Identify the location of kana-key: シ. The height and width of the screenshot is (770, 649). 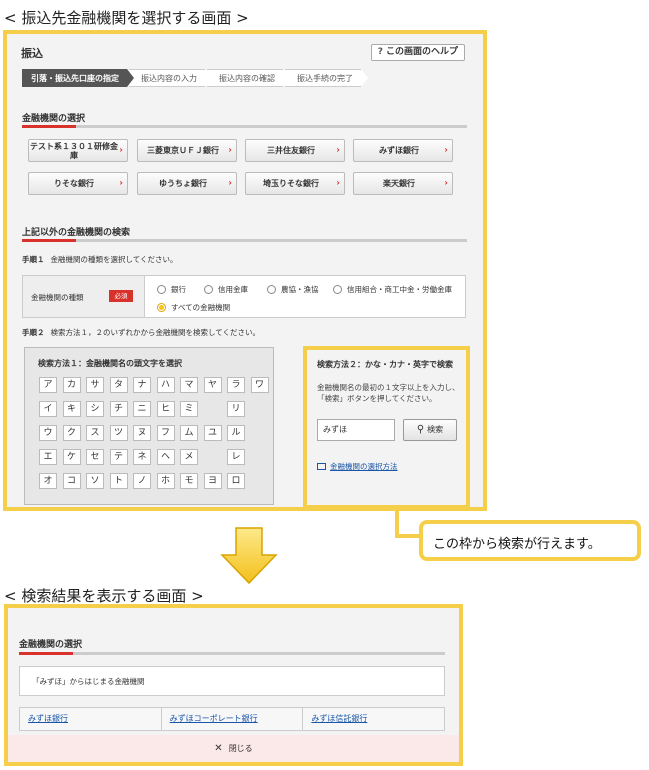
(95, 409).